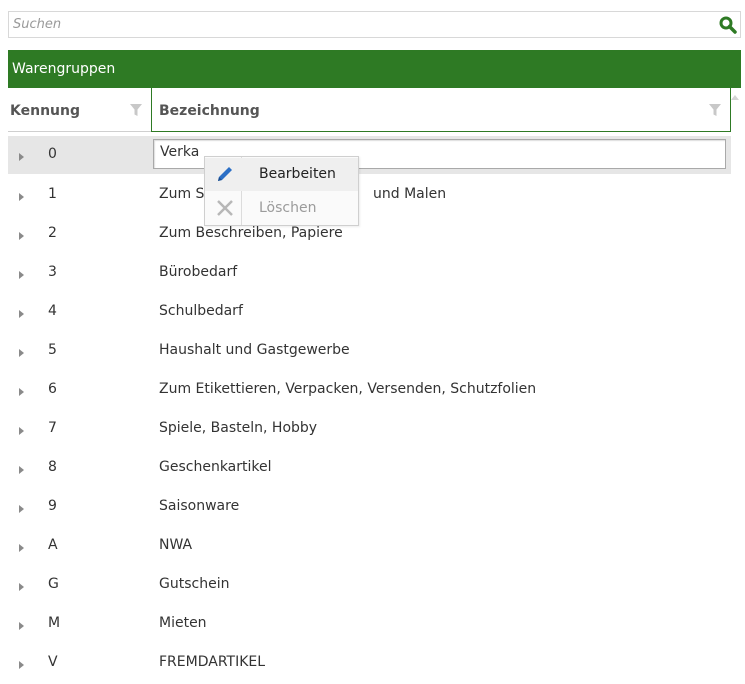 The image size is (745, 684). What do you see at coordinates (52, 311) in the screenshot?
I see `row-code: 4` at bounding box center [52, 311].